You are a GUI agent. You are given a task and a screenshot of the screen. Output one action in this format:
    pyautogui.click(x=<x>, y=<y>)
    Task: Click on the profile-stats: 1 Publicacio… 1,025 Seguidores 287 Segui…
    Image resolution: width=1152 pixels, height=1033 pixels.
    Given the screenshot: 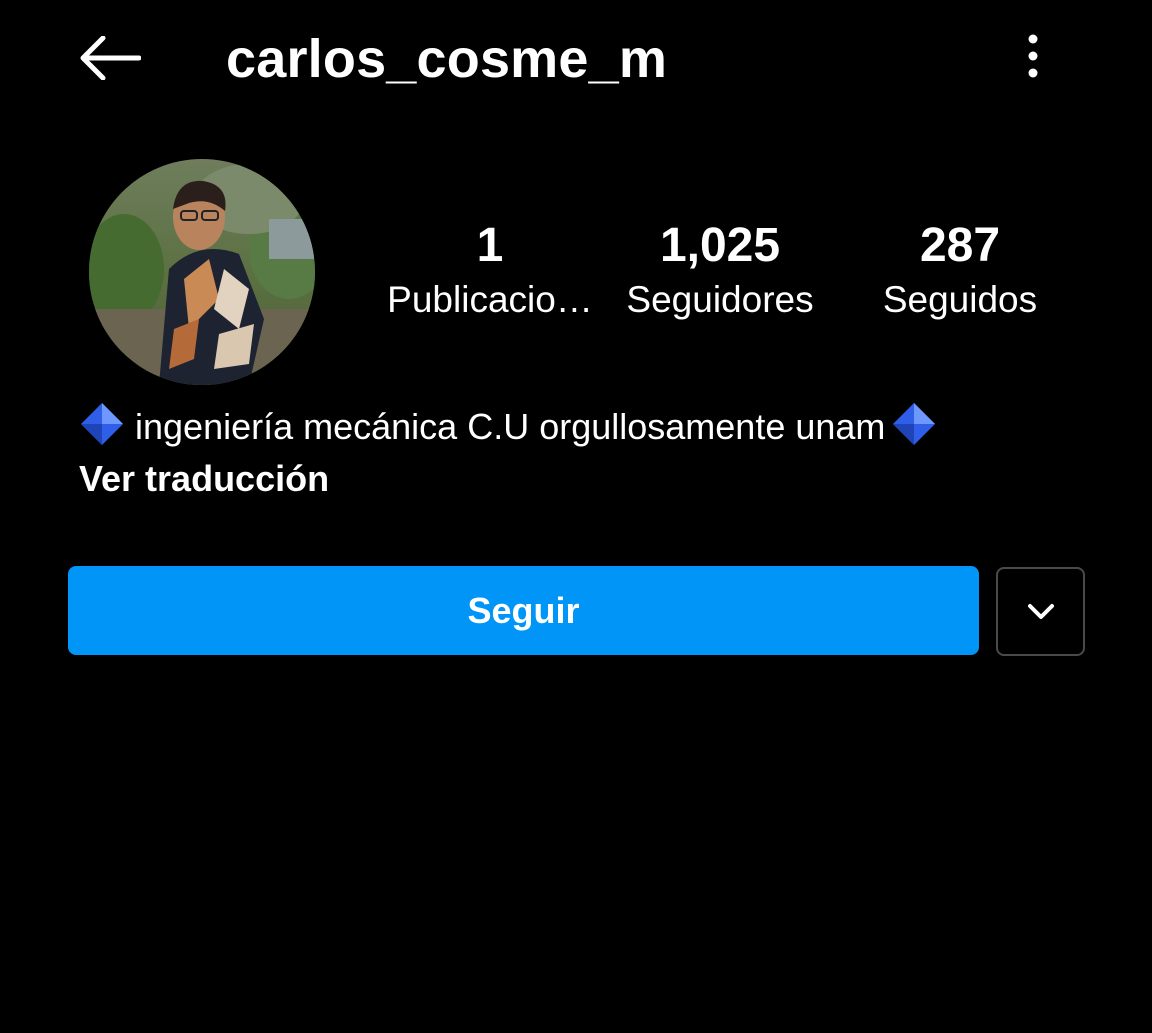 What is the action you would take?
    pyautogui.click(x=710, y=280)
    